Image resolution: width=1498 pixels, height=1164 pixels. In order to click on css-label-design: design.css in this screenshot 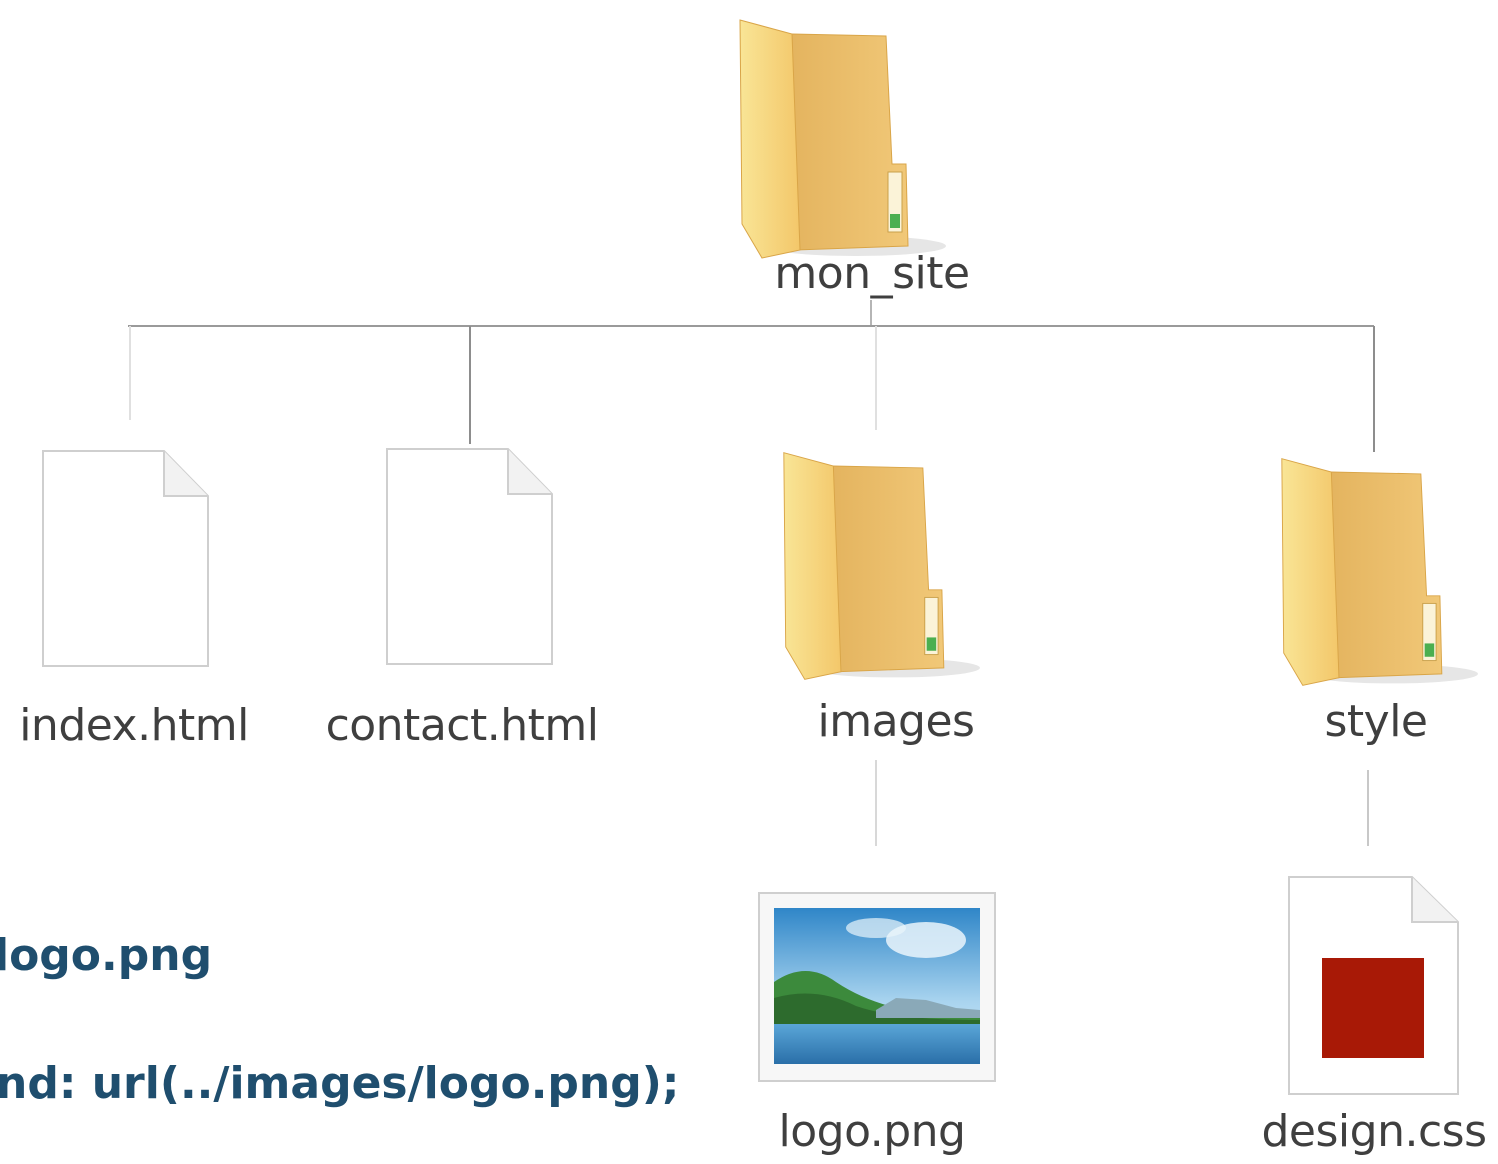, I will do `click(1374, 1131)`.